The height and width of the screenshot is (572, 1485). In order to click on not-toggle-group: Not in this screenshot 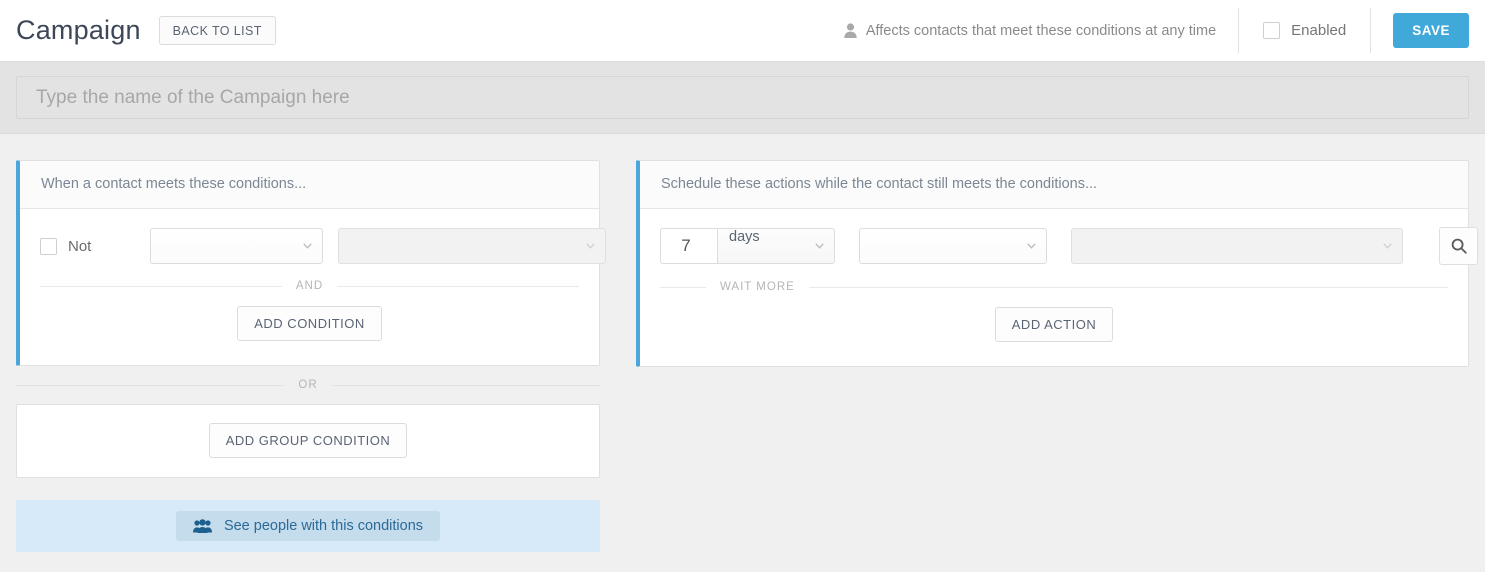, I will do `click(95, 246)`.